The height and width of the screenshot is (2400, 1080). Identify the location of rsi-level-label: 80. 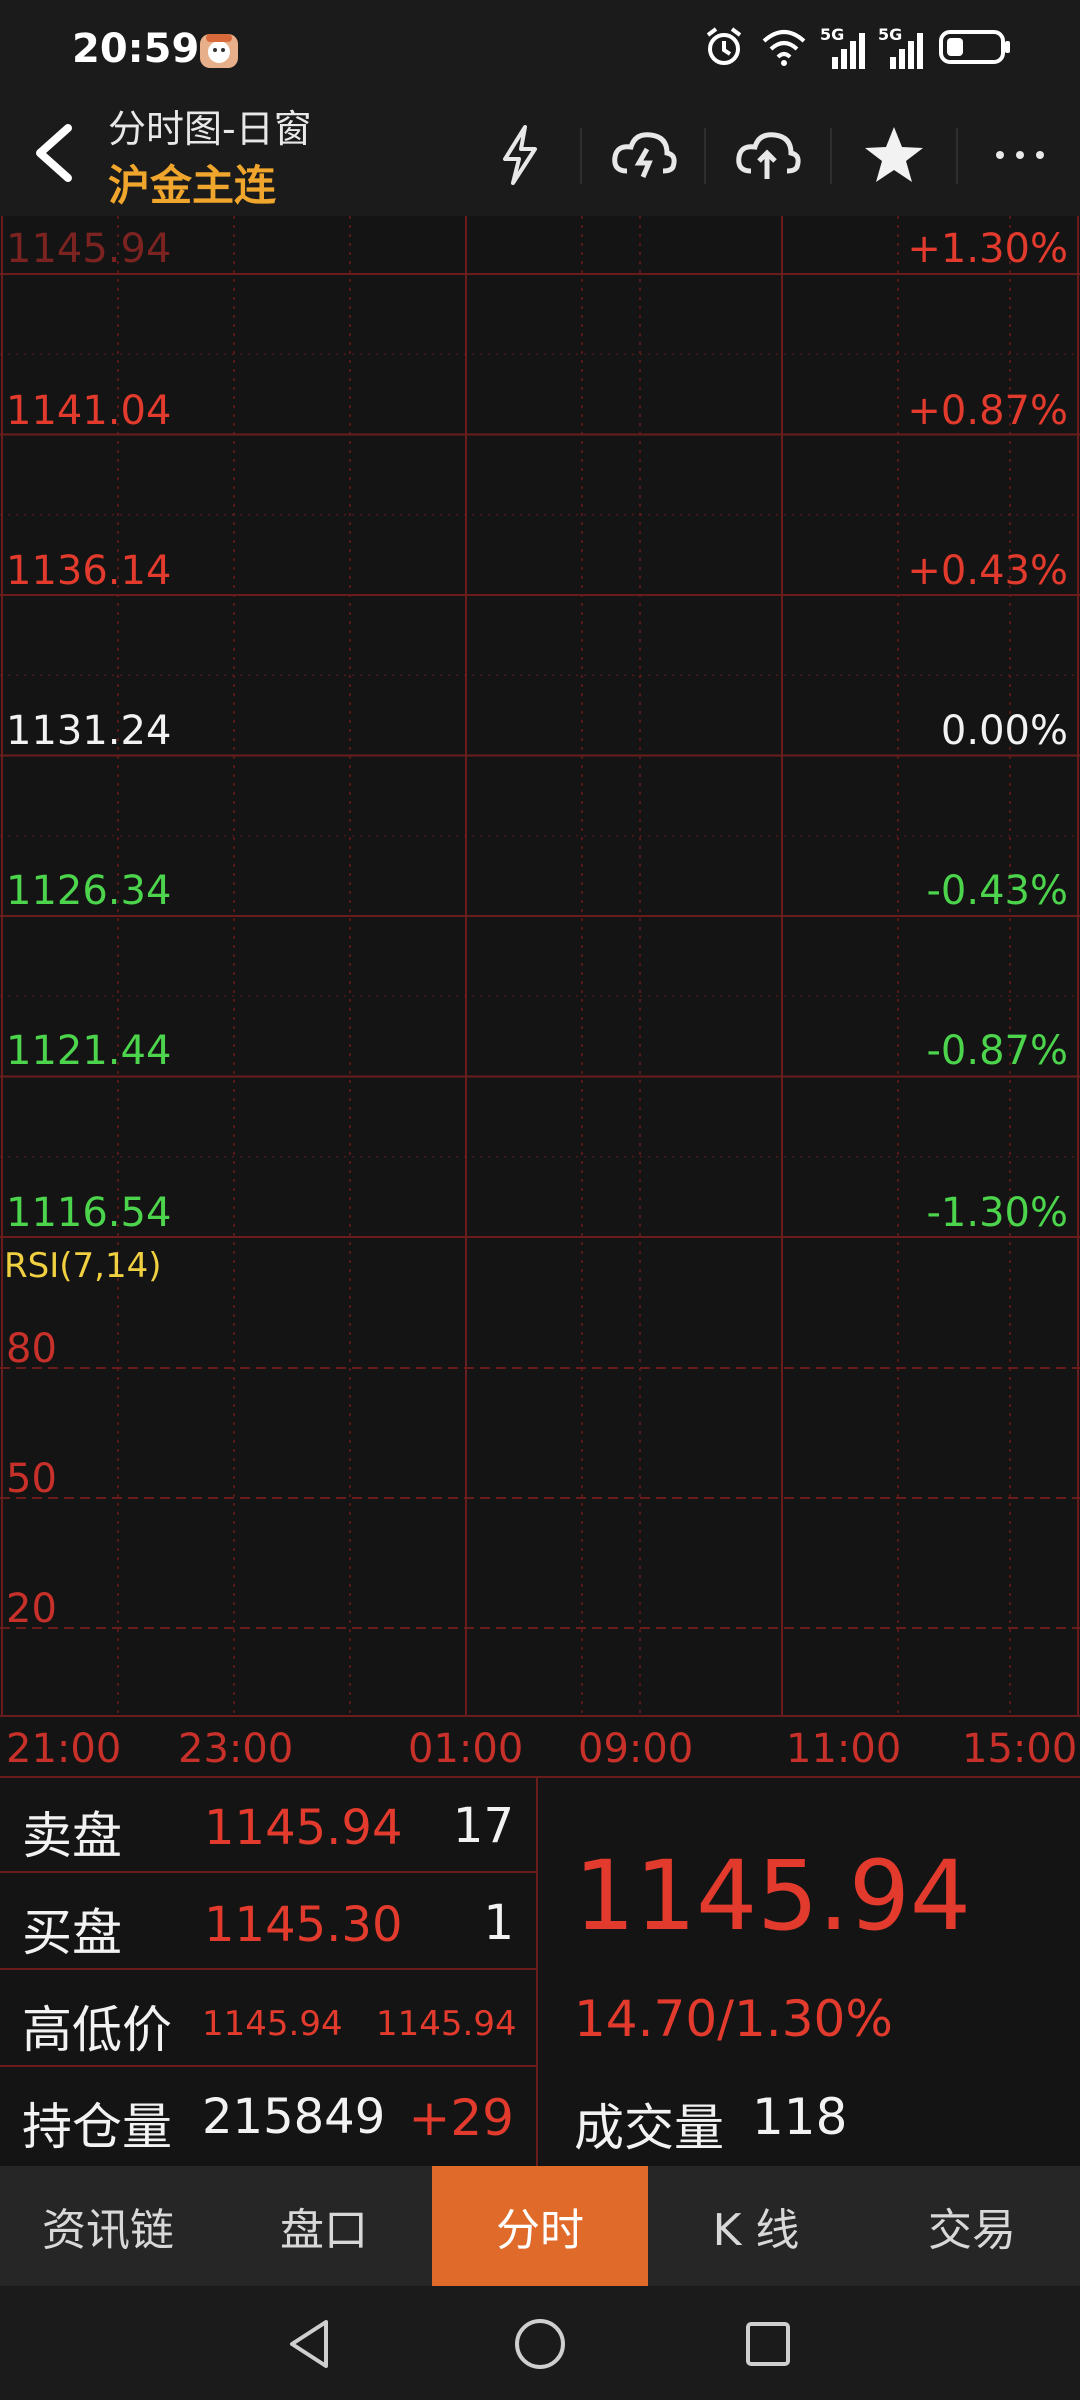
(31, 1349).